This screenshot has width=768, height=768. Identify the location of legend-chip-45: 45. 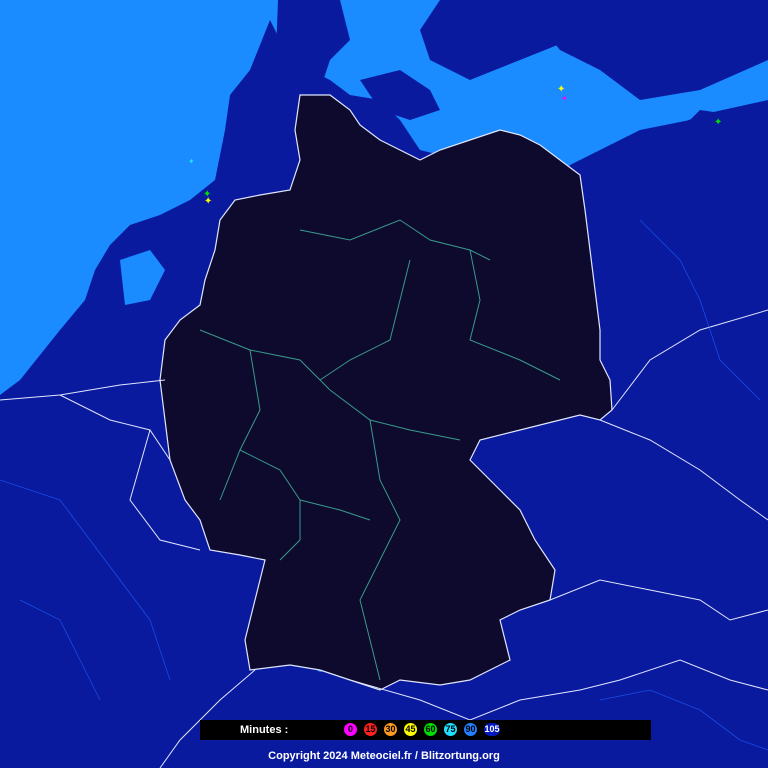
(410, 729).